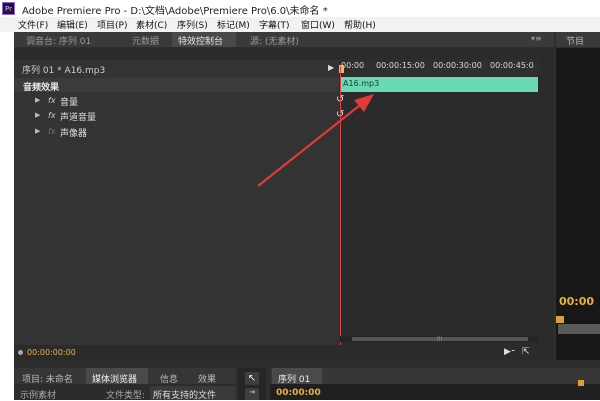 This screenshot has height=401, width=600. I want to click on menu-project: 项目(P), so click(112, 24).